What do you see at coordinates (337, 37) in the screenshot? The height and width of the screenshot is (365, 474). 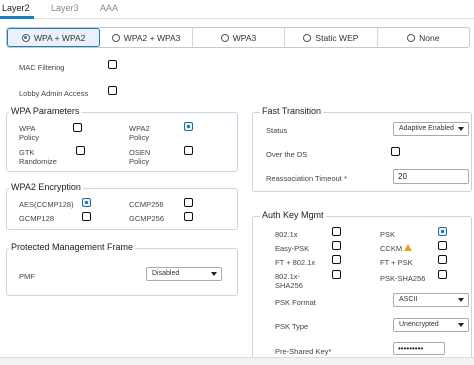 I see `radio-label: Static WEP` at bounding box center [337, 37].